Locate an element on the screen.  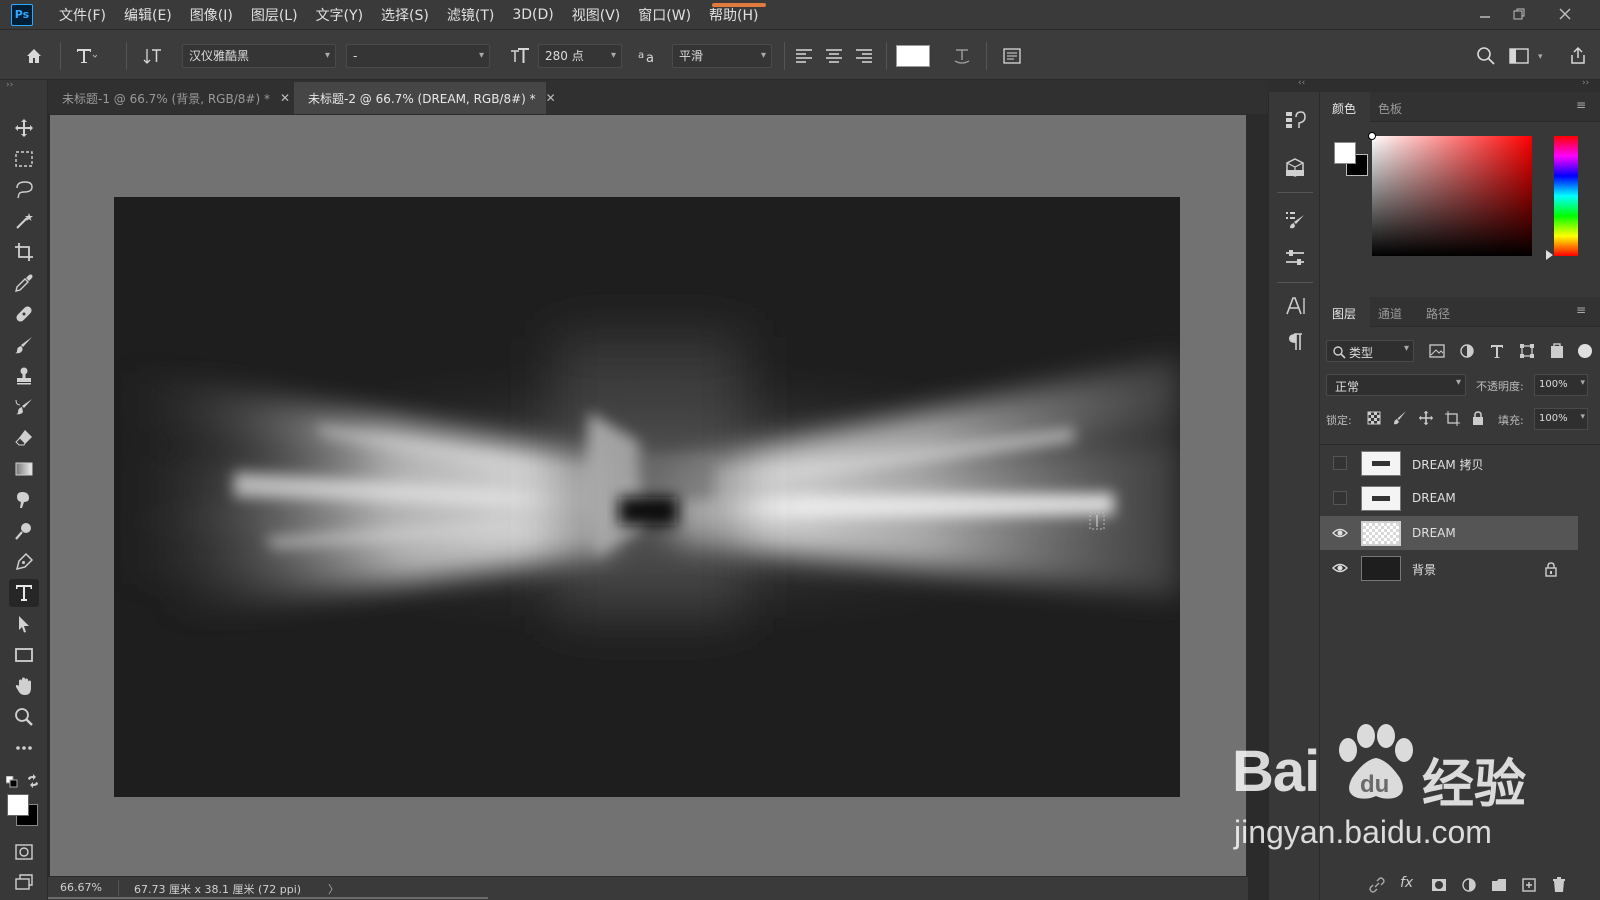
minimize-icon is located at coordinates (1485, 14).